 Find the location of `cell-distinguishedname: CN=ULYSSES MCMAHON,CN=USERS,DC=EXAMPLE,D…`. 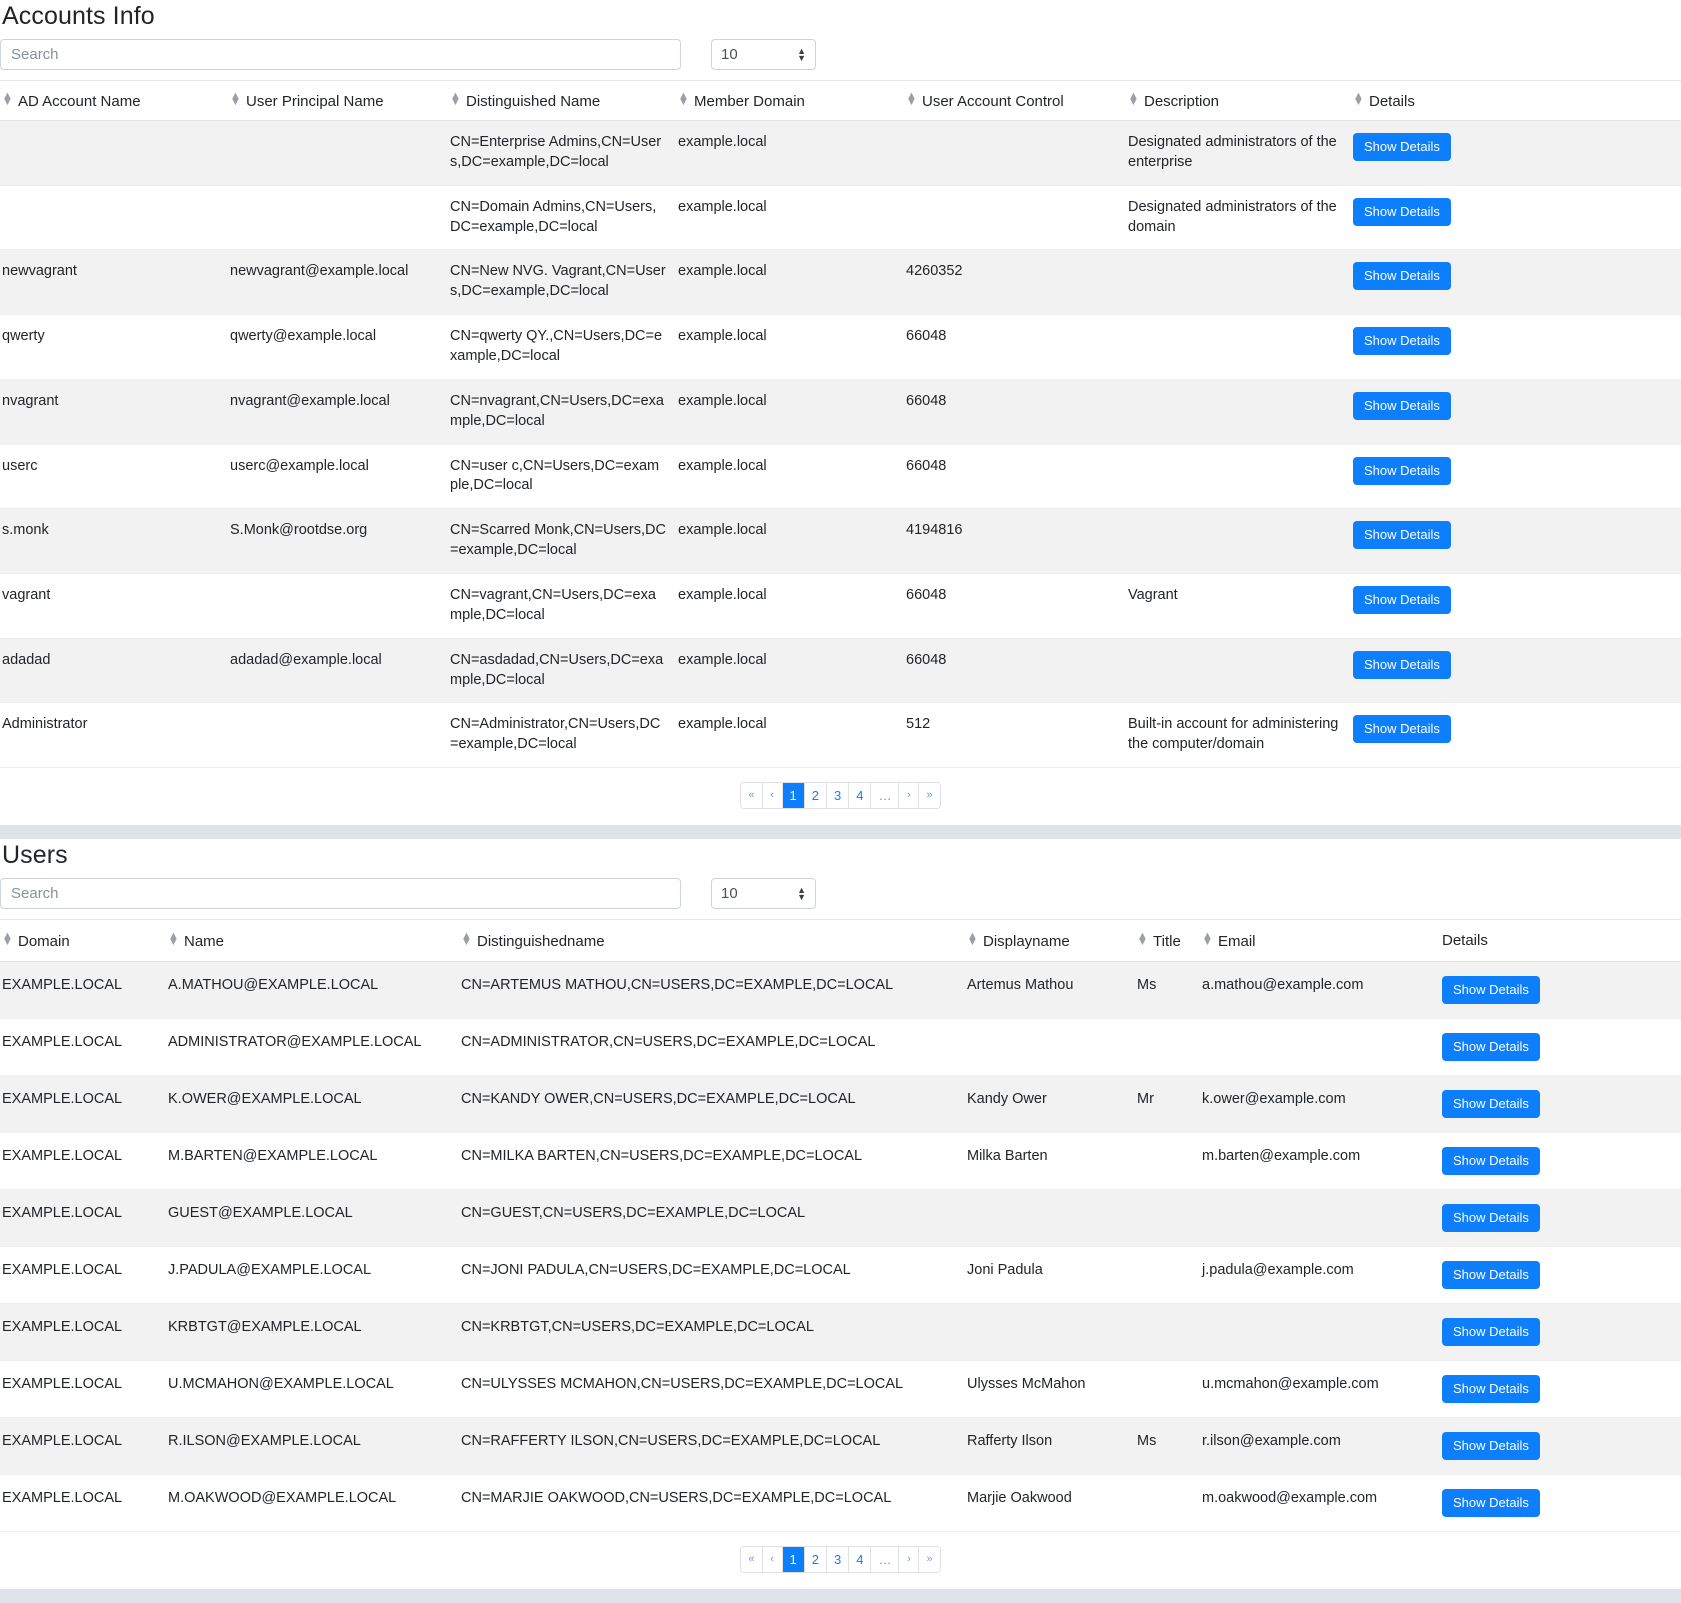

cell-distinguishedname: CN=ULYSSES MCMAHON,CN=USERS,DC=EXAMPLE,D… is located at coordinates (712, 1389).